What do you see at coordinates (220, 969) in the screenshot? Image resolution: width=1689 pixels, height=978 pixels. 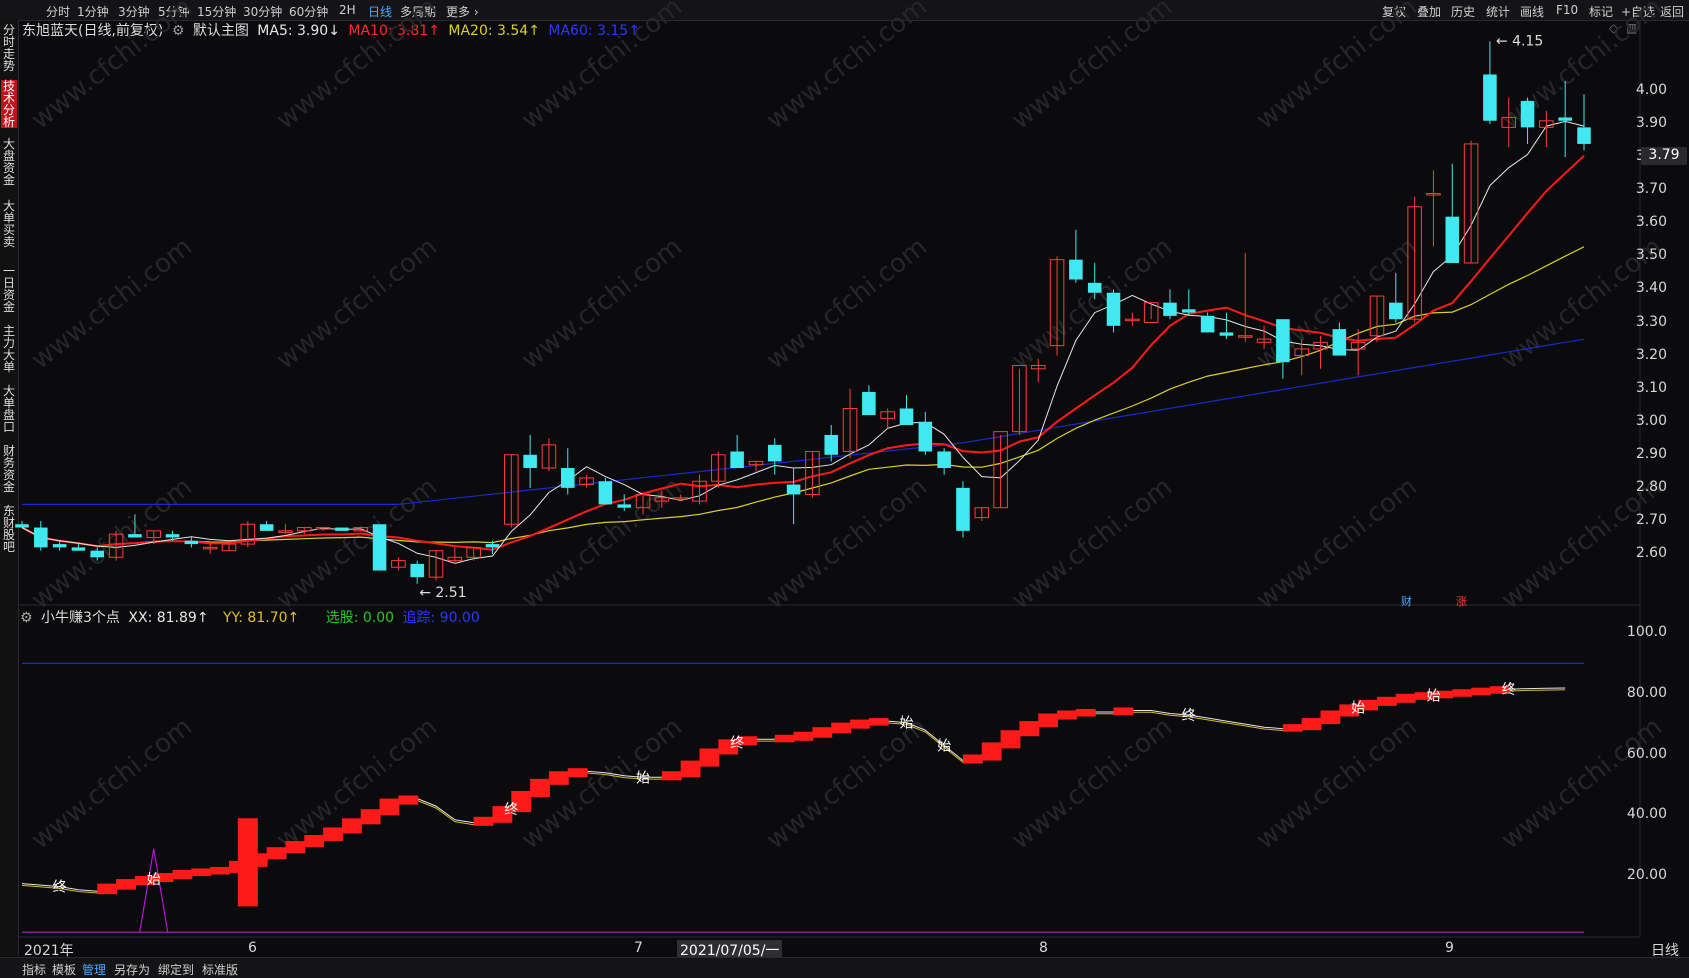 I see `bottom-button: 标准版` at bounding box center [220, 969].